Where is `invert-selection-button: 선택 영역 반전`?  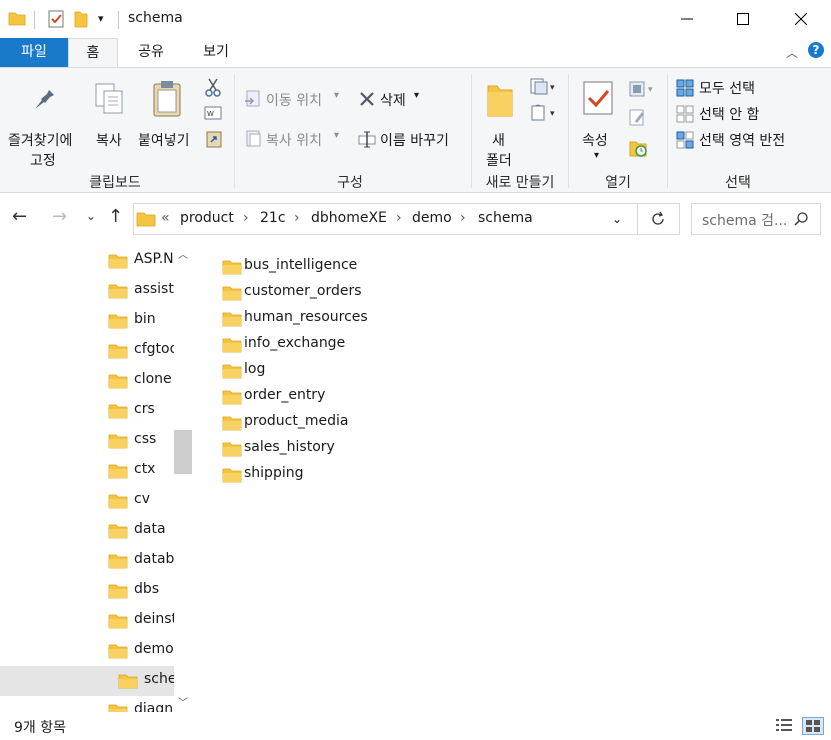 invert-selection-button: 선택 영역 반전 is located at coordinates (746, 141).